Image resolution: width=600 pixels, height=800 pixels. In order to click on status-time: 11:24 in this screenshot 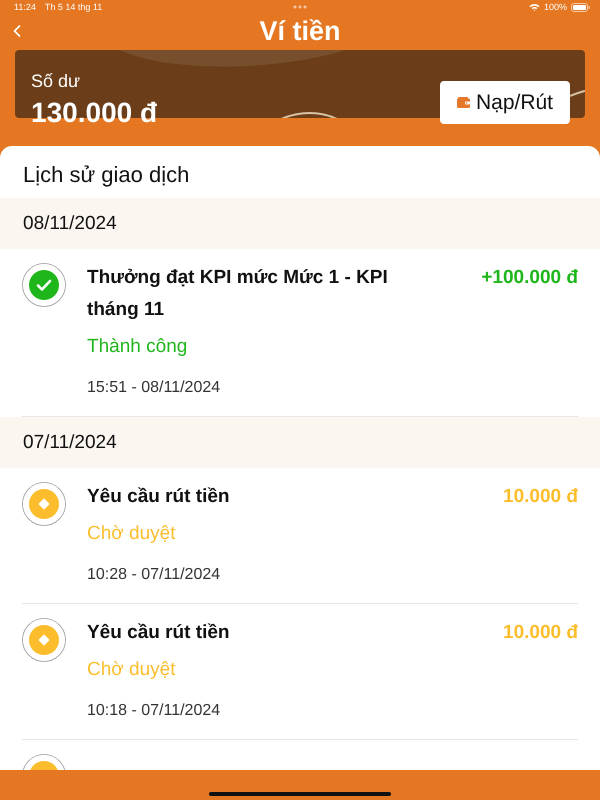, I will do `click(25, 7)`.